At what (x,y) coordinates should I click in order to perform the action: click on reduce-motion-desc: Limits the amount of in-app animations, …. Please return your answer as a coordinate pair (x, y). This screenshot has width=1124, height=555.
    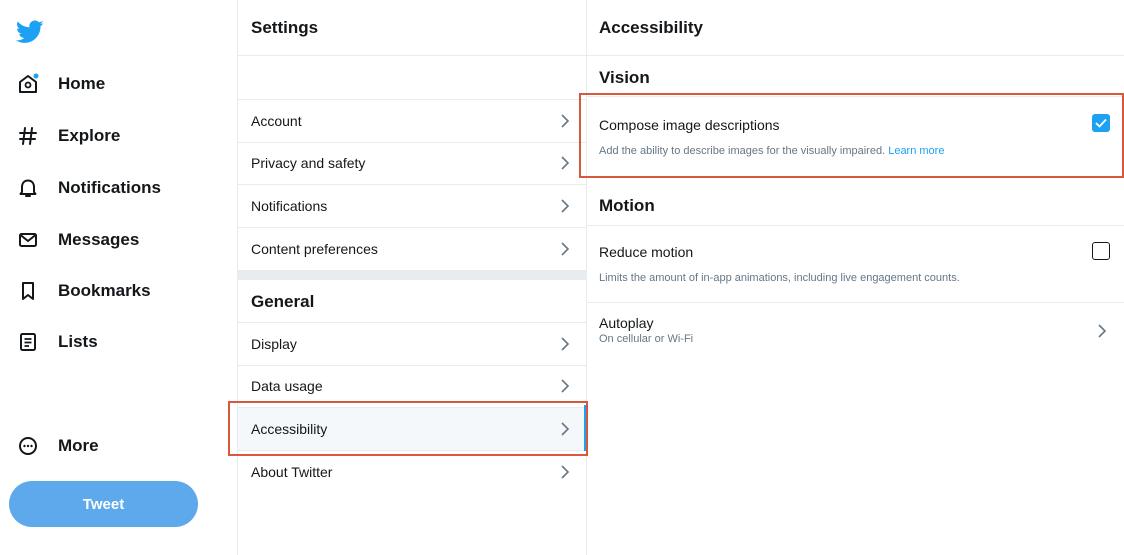
    Looking at the image, I should click on (779, 278).